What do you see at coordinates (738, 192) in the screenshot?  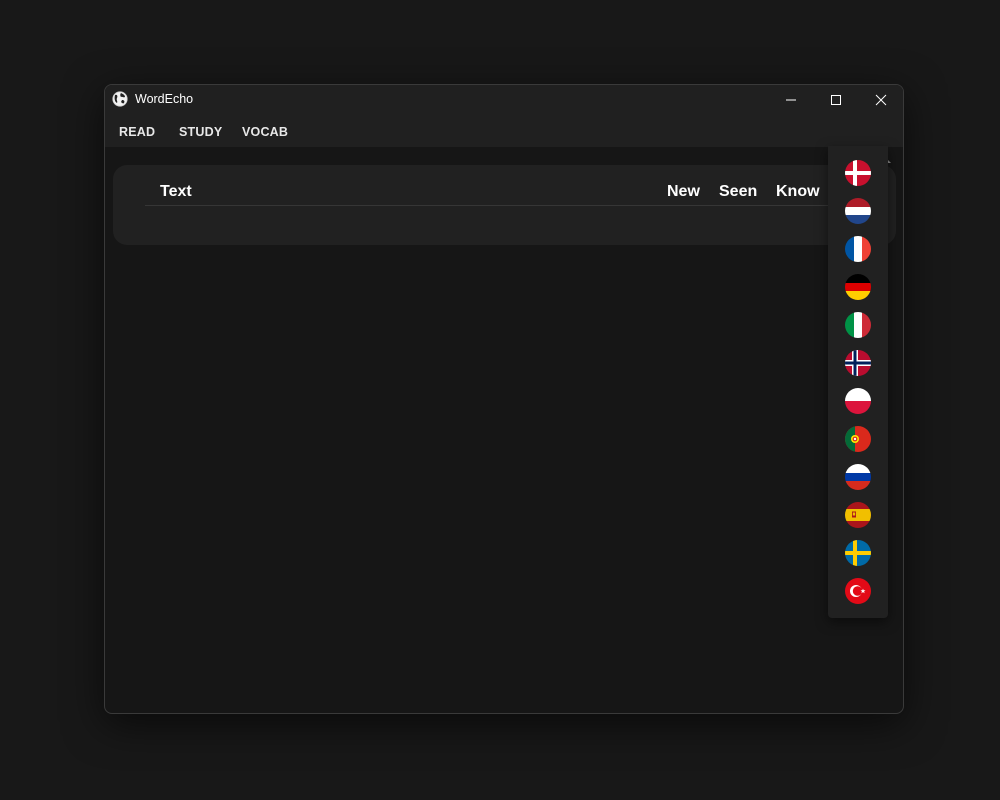 I see `column-header-seen: Seen` at bounding box center [738, 192].